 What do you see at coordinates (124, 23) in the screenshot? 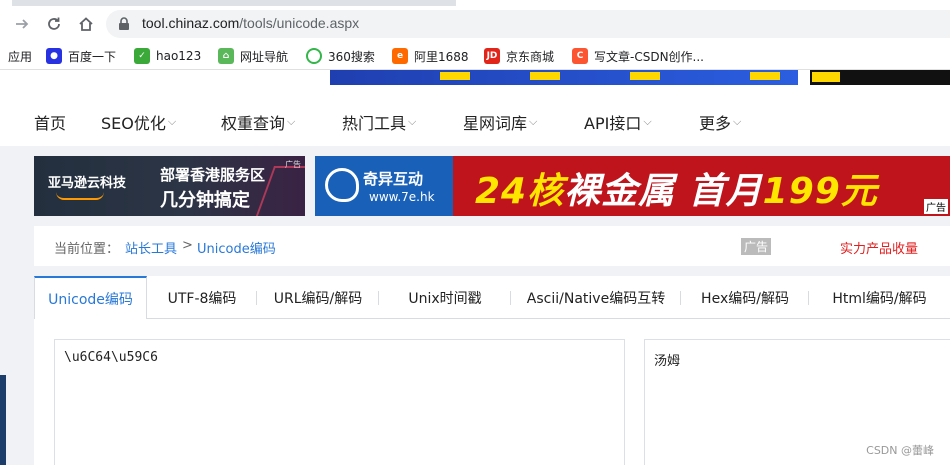
I see `lock-icon` at bounding box center [124, 23].